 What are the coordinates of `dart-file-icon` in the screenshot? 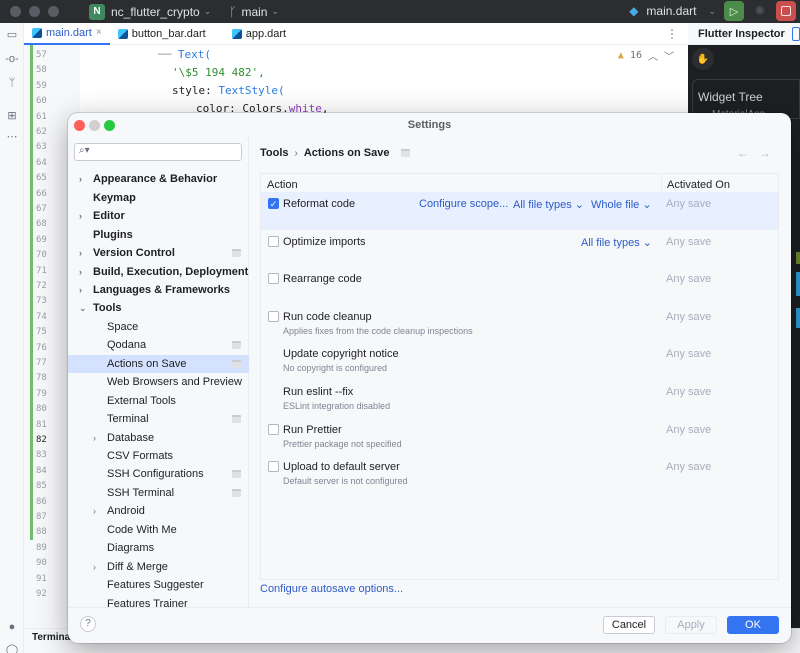 It's located at (37, 32).